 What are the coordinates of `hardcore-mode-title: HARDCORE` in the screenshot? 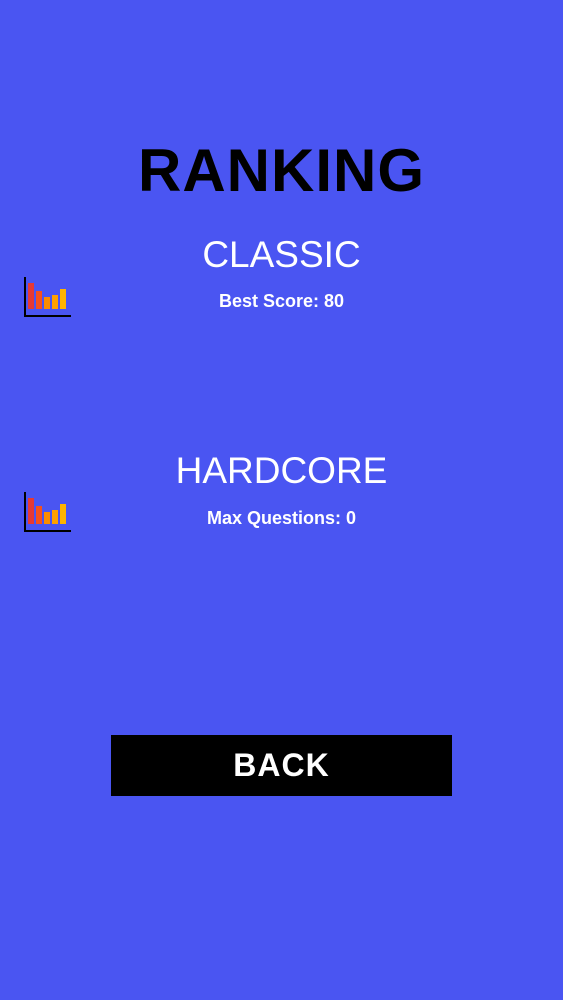 It's located at (281, 470).